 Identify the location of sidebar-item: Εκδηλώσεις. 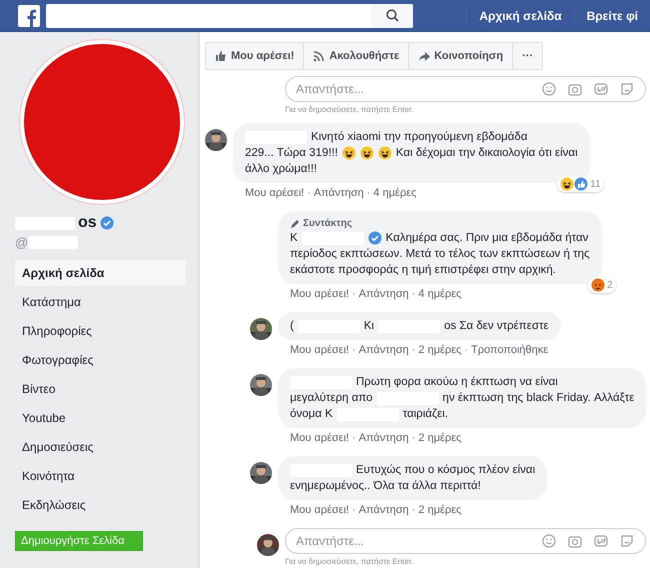
(100, 505).